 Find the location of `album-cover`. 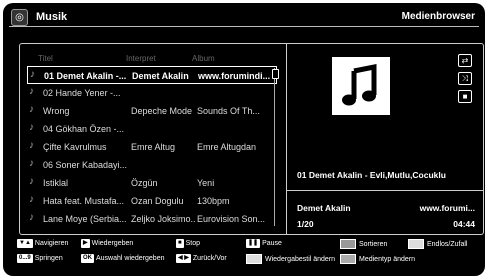

album-cover is located at coordinates (361, 86).